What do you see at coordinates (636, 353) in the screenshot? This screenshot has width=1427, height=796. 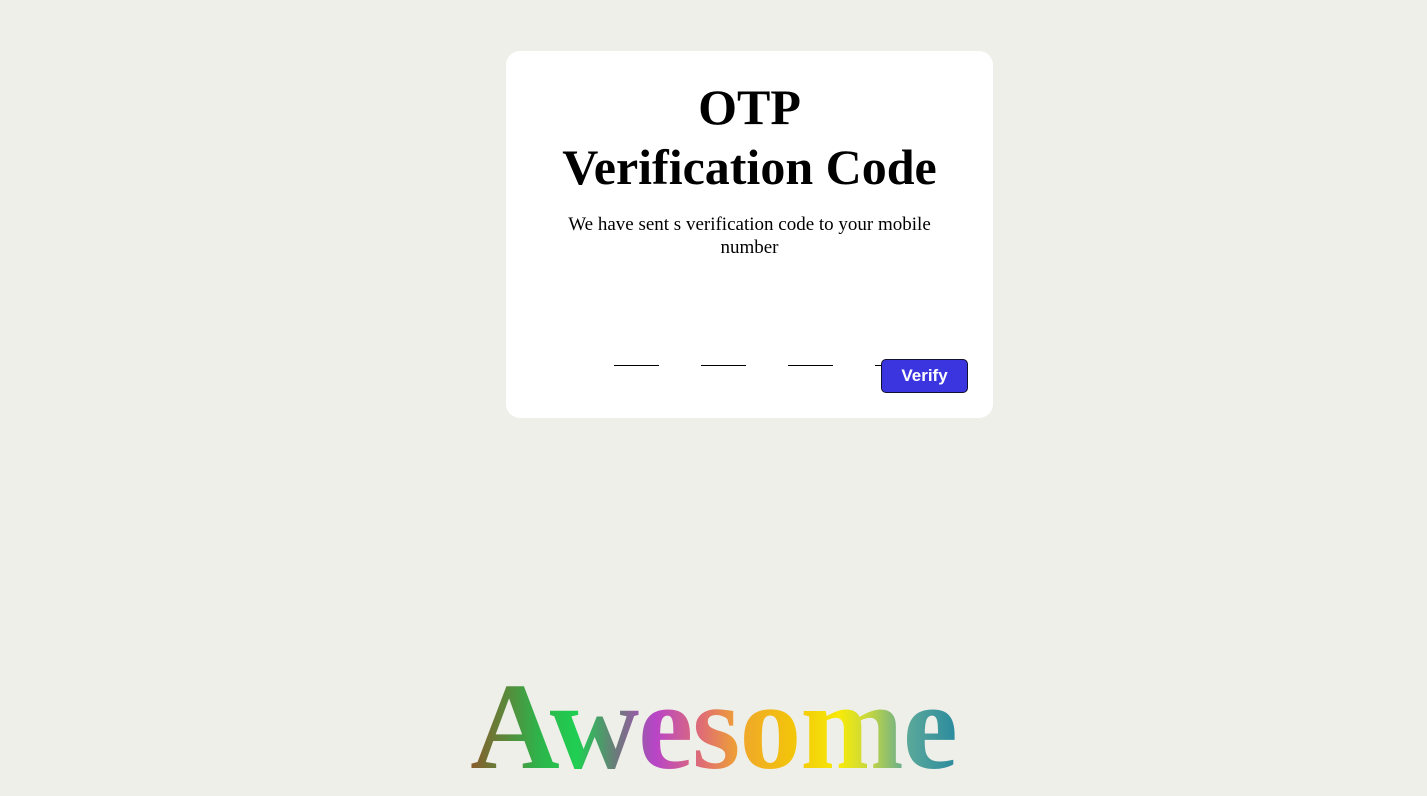 I see `otp-digit-1-input` at bounding box center [636, 353].